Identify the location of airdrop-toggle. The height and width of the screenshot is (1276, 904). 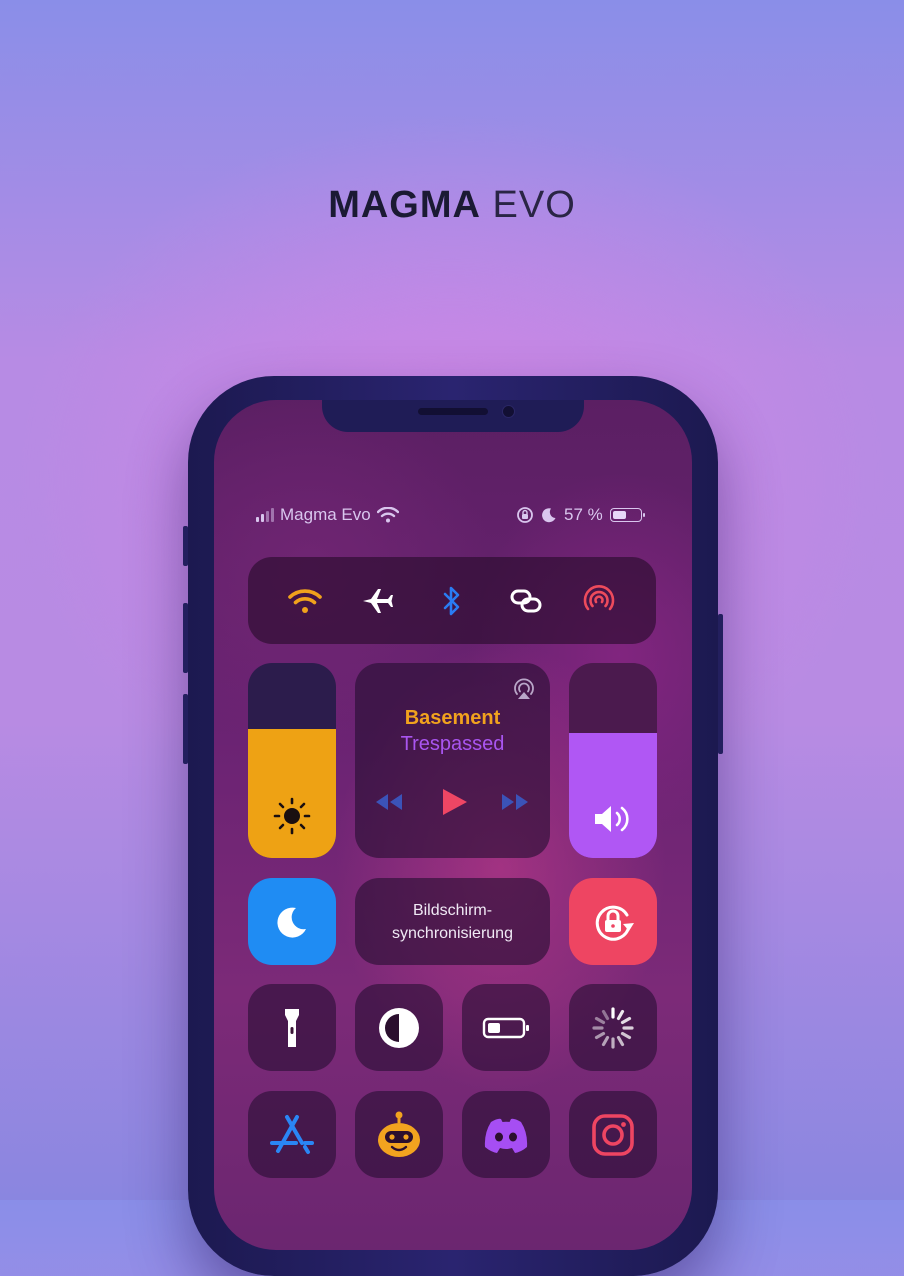
(599, 601).